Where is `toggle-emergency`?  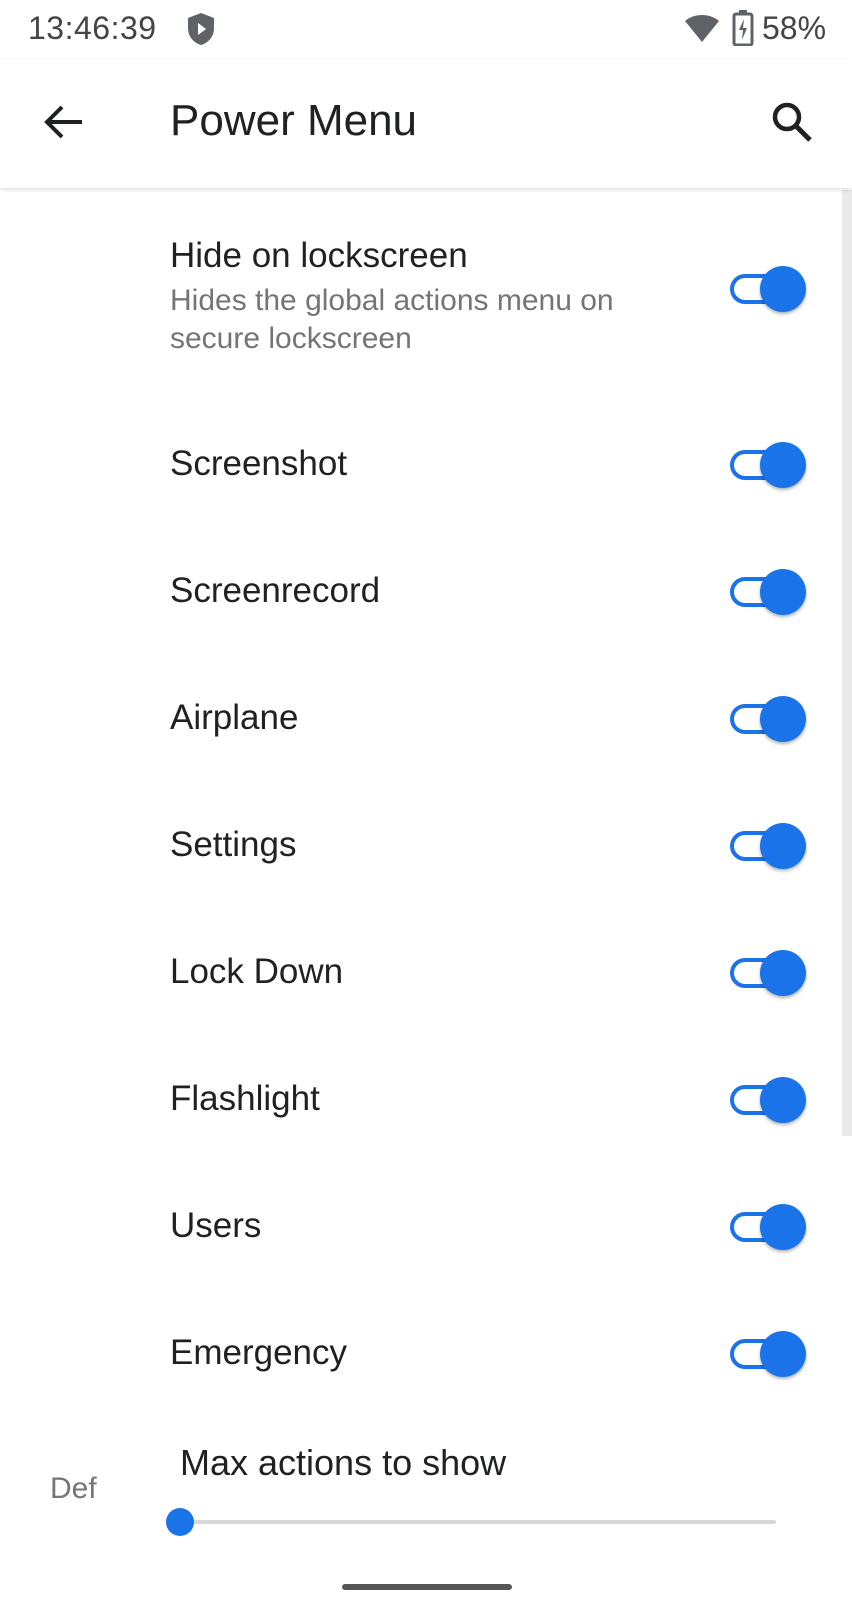 toggle-emergency is located at coordinates (768, 1353).